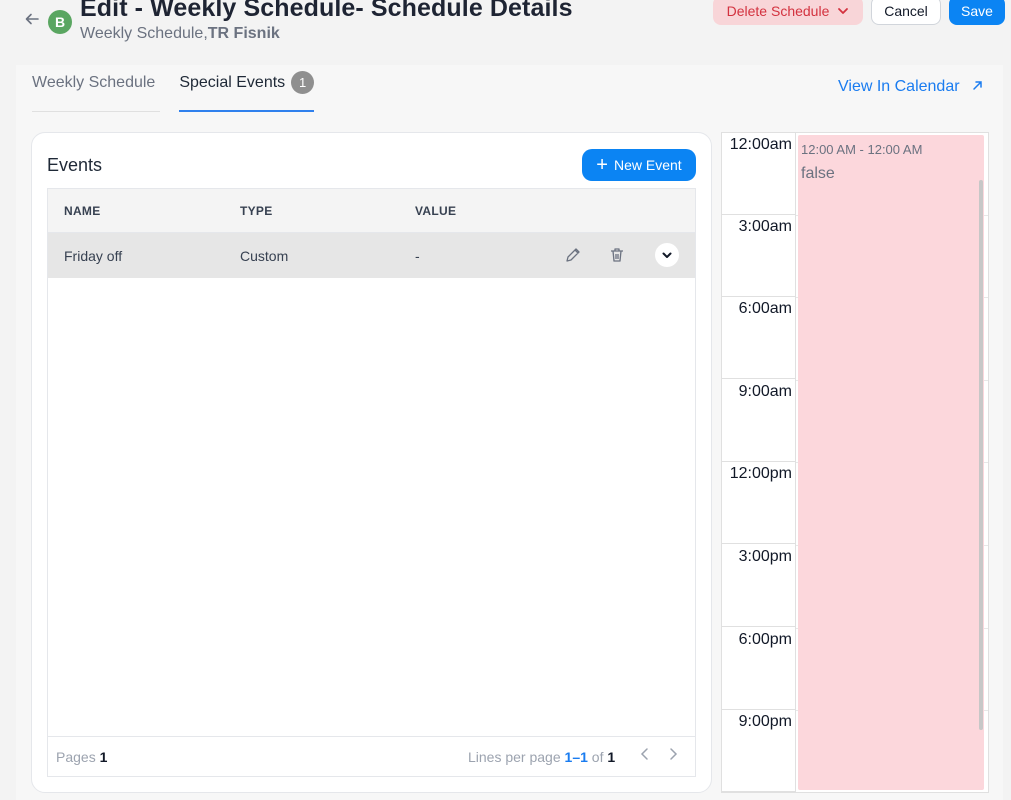  I want to click on cell-name: Friday off, so click(93, 255).